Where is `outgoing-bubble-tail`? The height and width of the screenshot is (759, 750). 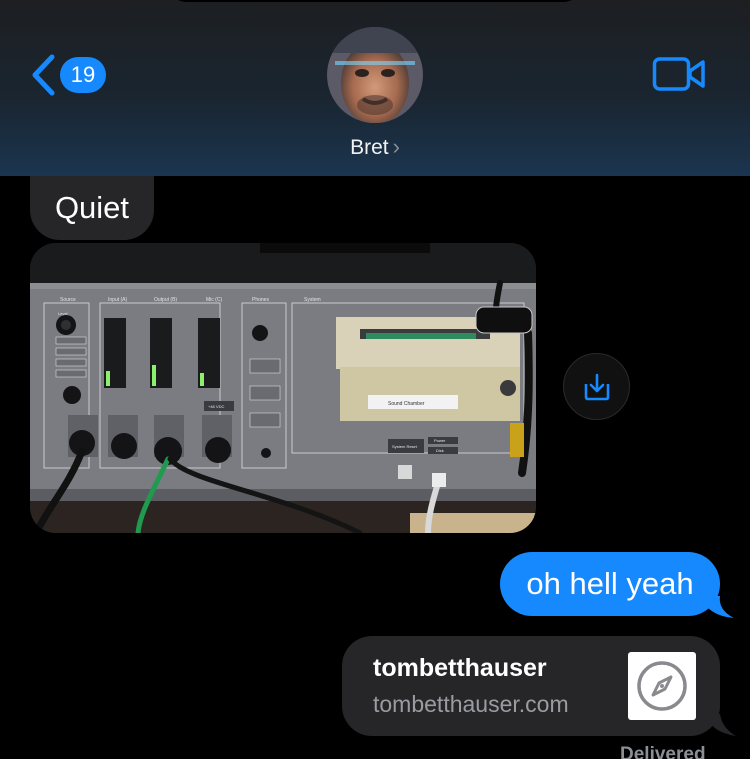 outgoing-bubble-tail is located at coordinates (717, 607).